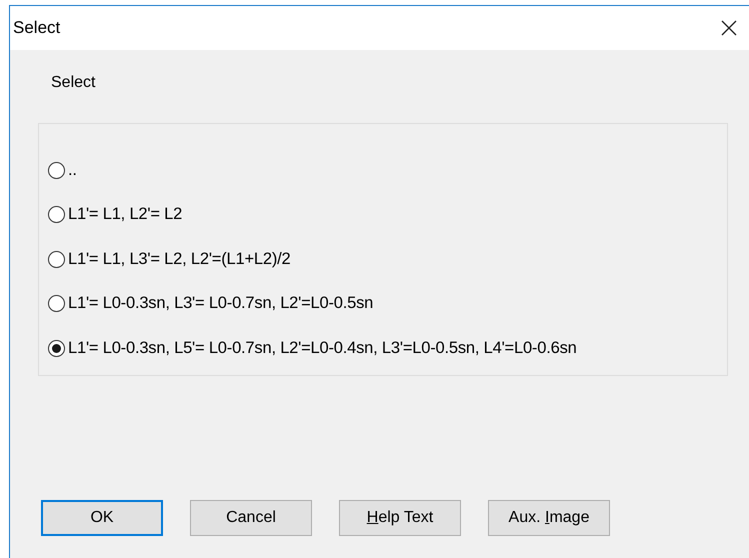  What do you see at coordinates (115, 214) in the screenshot?
I see `radio-option: L1'= L1, L2'= L2` at bounding box center [115, 214].